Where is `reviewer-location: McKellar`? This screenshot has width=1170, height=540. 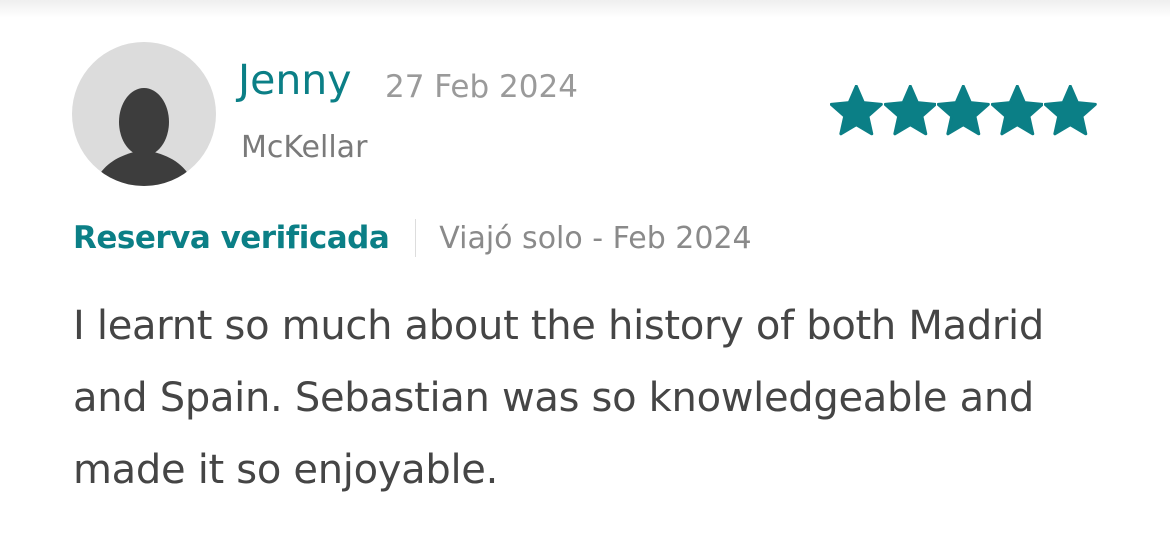
reviewer-location: McKellar is located at coordinates (304, 147).